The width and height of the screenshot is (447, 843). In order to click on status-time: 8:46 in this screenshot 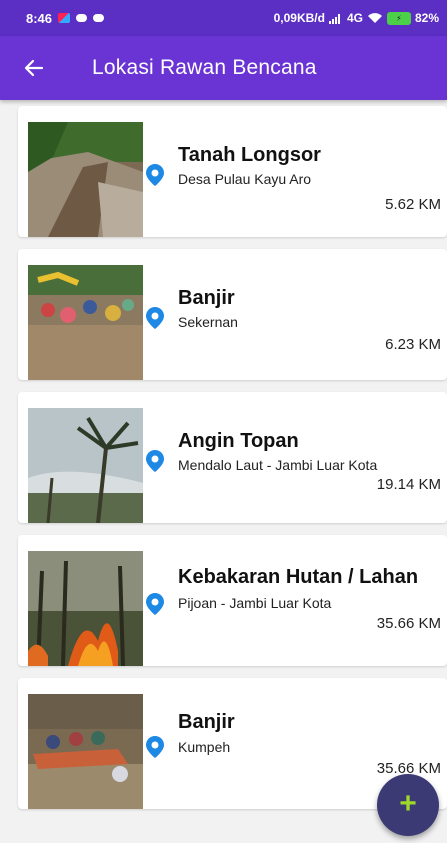, I will do `click(39, 18)`.